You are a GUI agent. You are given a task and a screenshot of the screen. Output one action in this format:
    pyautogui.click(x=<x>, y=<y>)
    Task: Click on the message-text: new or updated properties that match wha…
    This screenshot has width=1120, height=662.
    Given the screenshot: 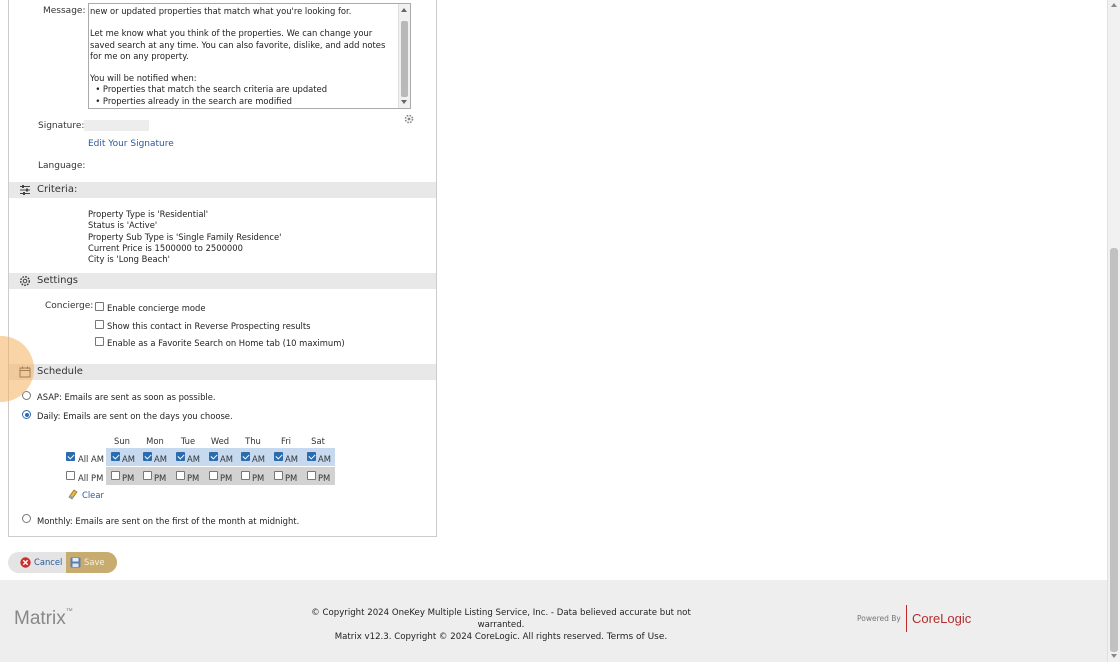 What is the action you would take?
    pyautogui.click(x=238, y=56)
    